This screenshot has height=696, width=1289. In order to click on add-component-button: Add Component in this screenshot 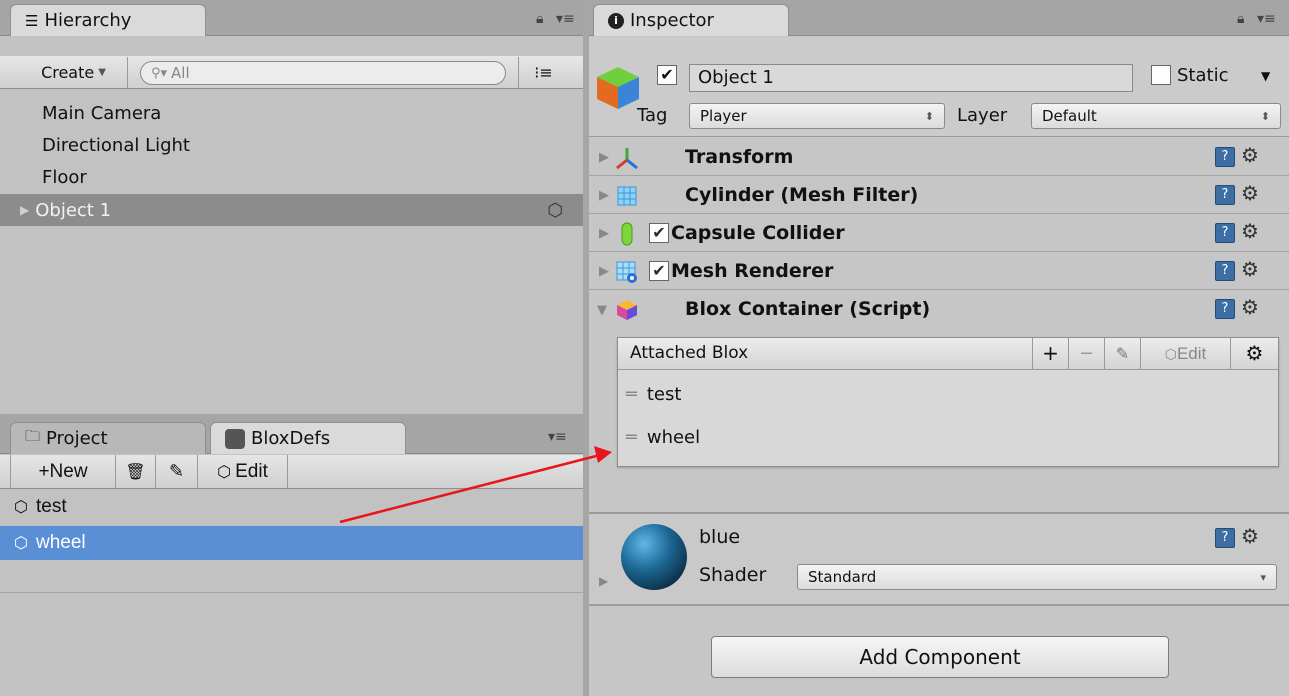, I will do `click(940, 657)`.